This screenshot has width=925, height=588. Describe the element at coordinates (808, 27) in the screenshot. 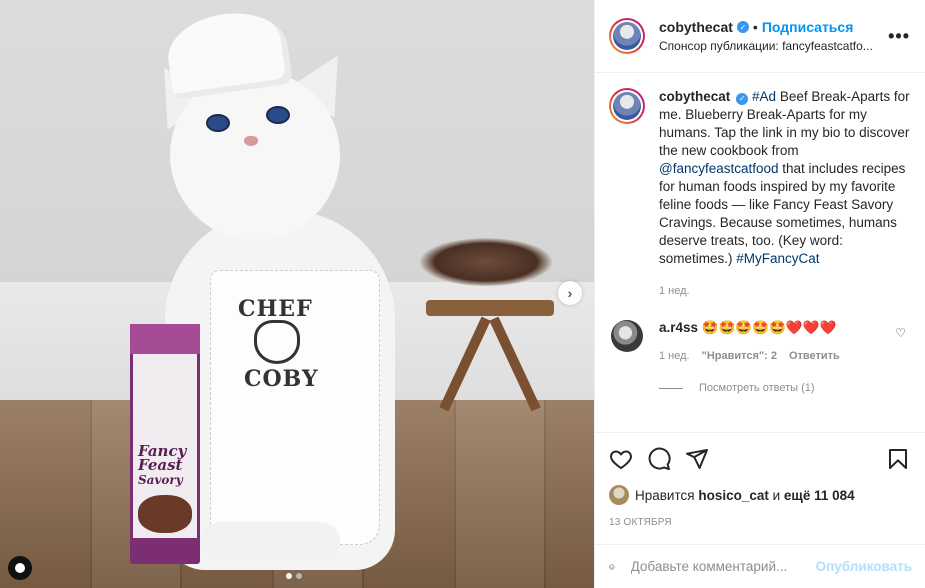

I see `follow-button: Подписаться` at that location.